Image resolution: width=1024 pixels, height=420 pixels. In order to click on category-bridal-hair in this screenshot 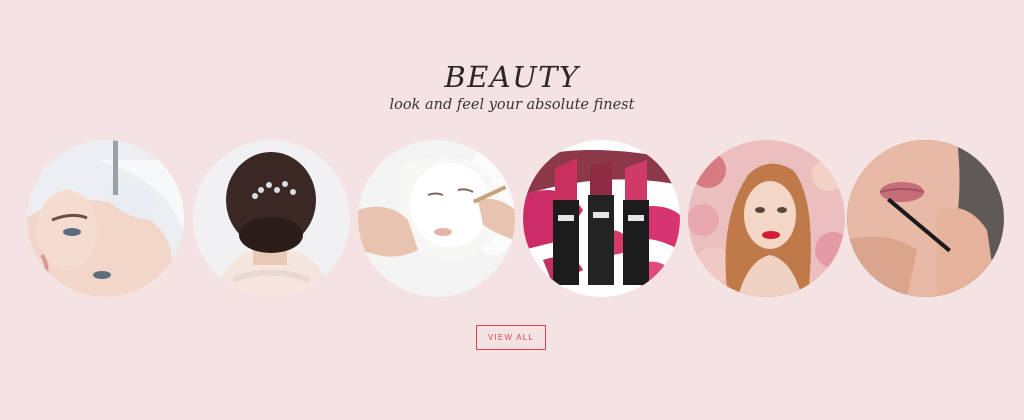, I will do `click(271, 218)`.